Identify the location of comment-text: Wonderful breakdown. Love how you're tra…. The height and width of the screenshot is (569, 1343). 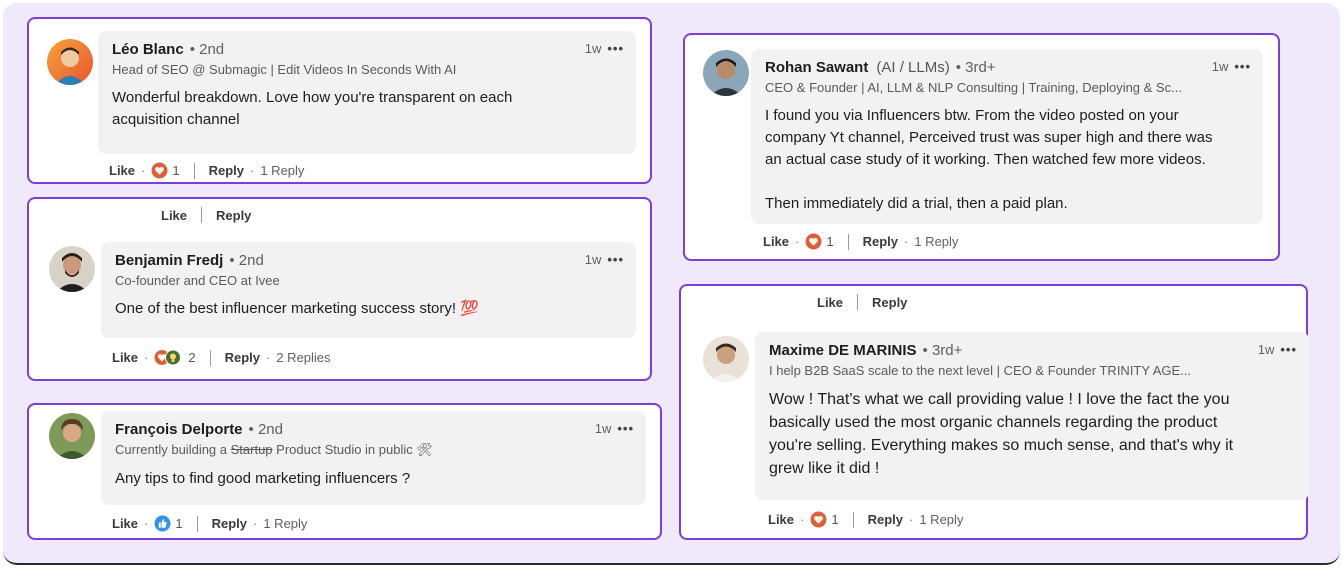
(312, 108).